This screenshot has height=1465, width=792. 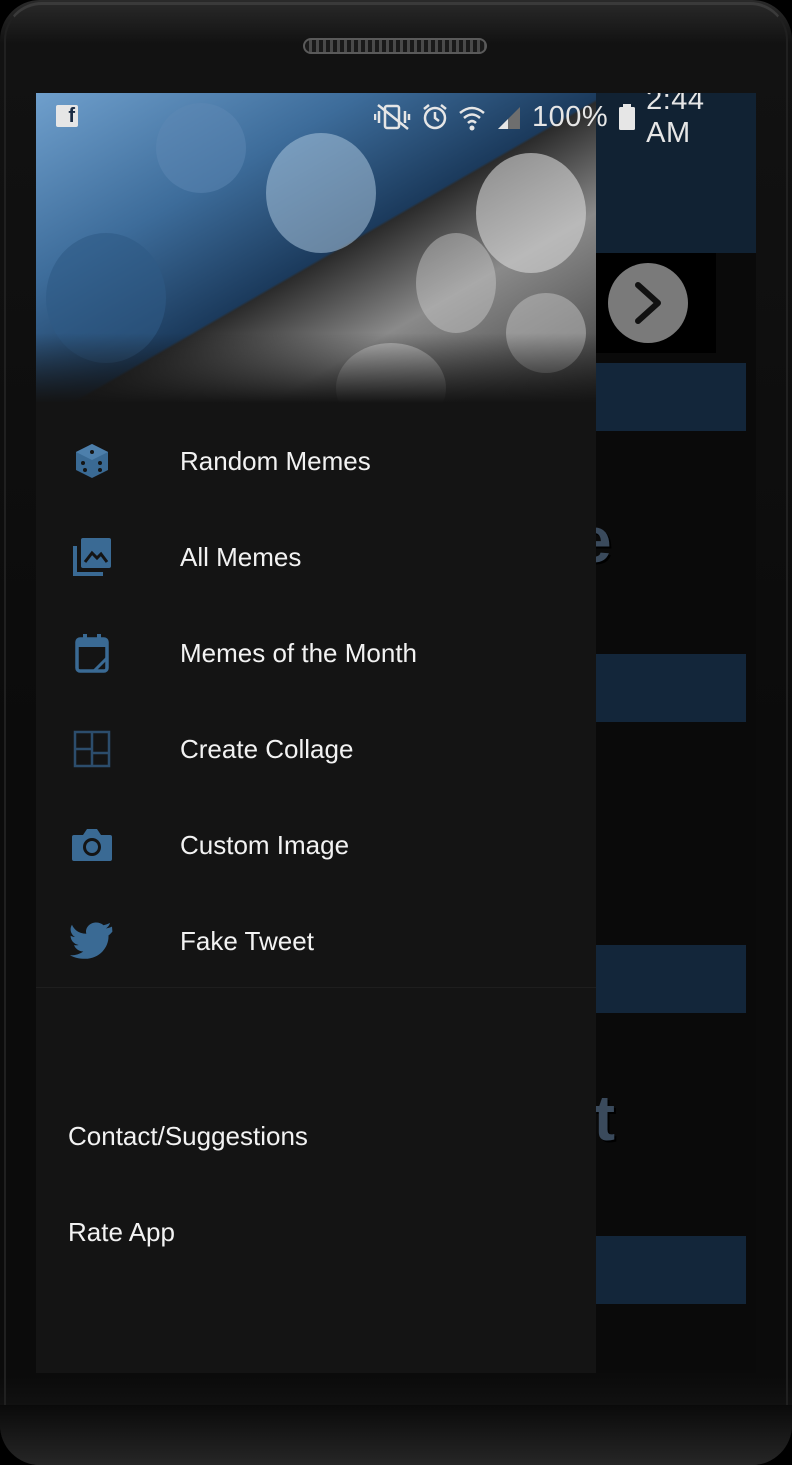 What do you see at coordinates (92, 461) in the screenshot?
I see `dice-icon` at bounding box center [92, 461].